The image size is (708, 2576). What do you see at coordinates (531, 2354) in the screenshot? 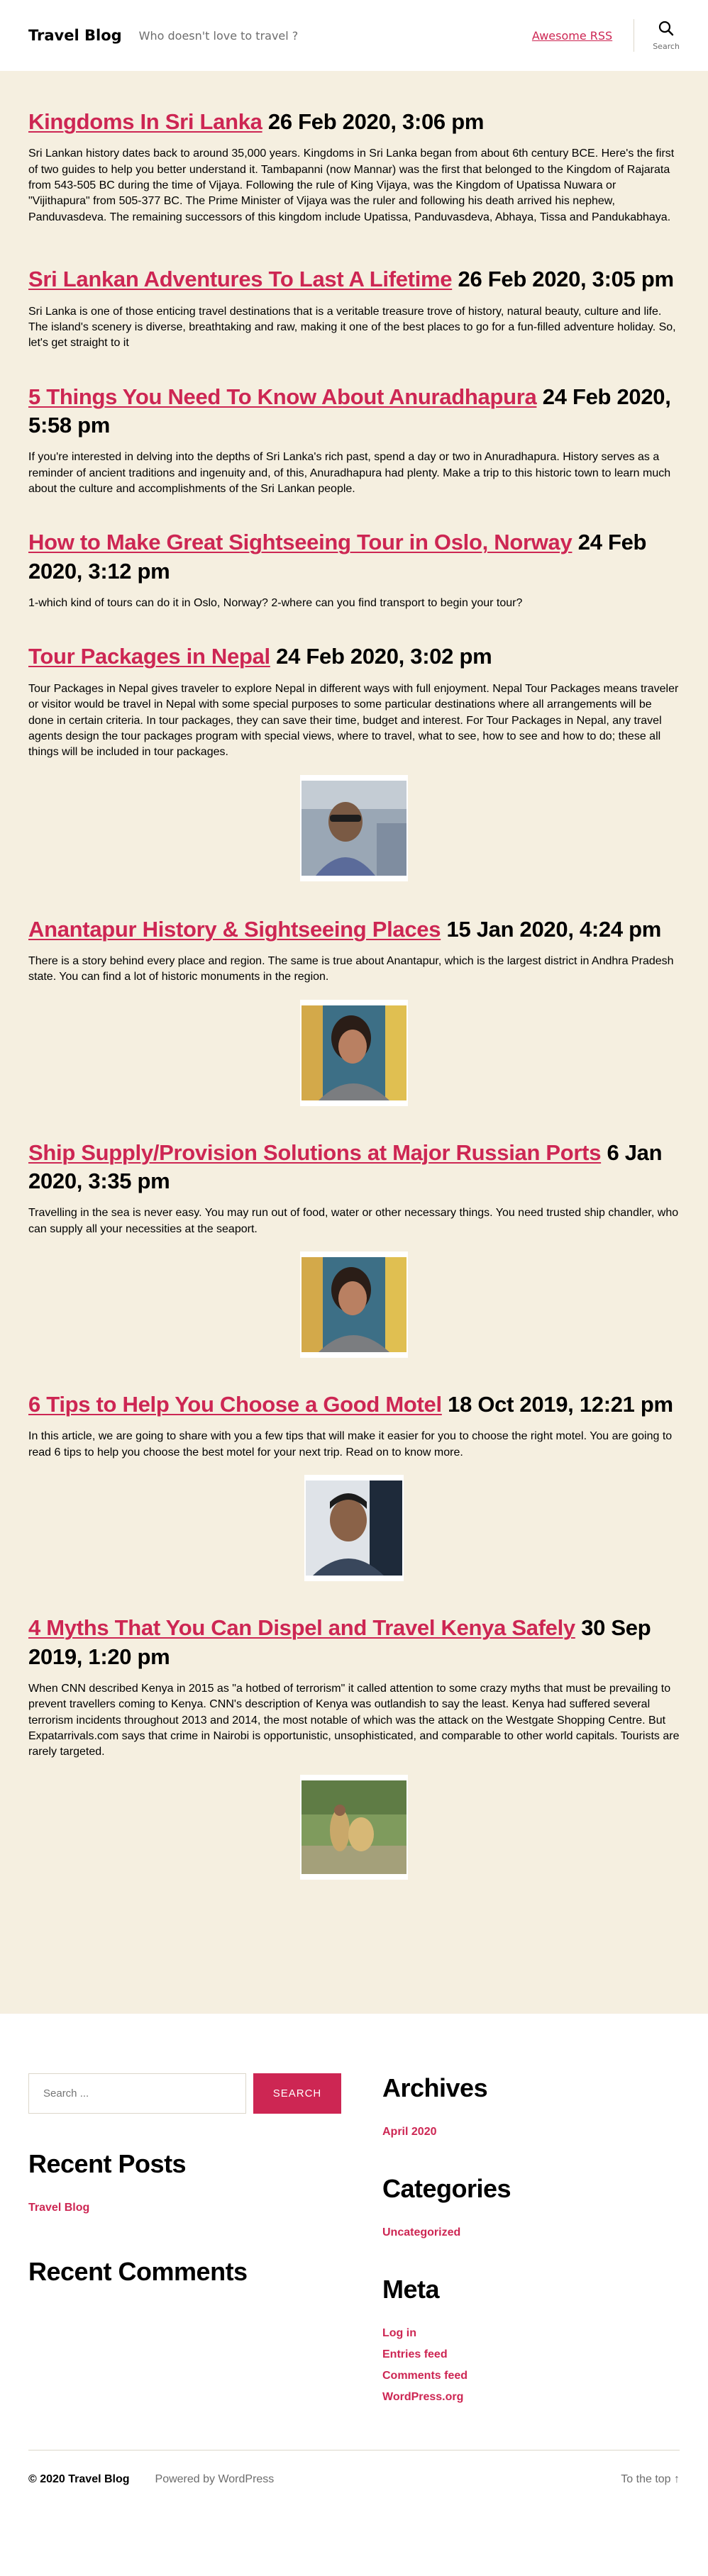
I see `list-item: Entries feed` at bounding box center [531, 2354].